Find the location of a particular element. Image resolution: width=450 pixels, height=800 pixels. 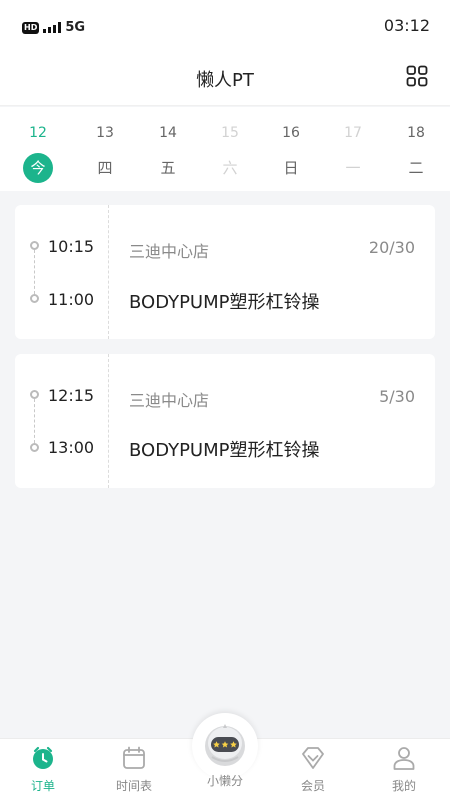

date-weekday: 日 is located at coordinates (291, 168).